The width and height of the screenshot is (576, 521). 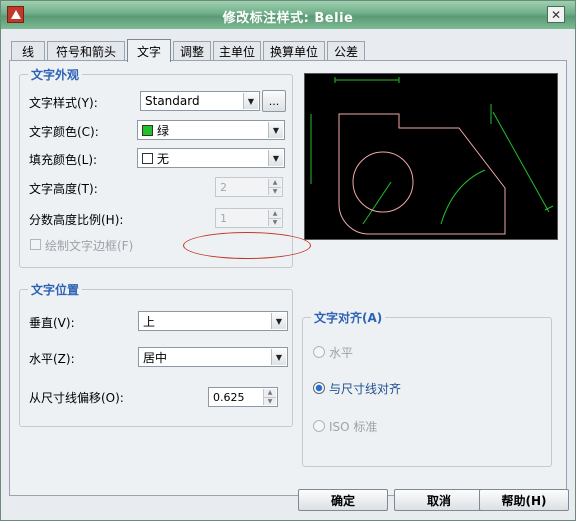 I want to click on align-iso-label: ISO 标准, so click(x=353, y=427).